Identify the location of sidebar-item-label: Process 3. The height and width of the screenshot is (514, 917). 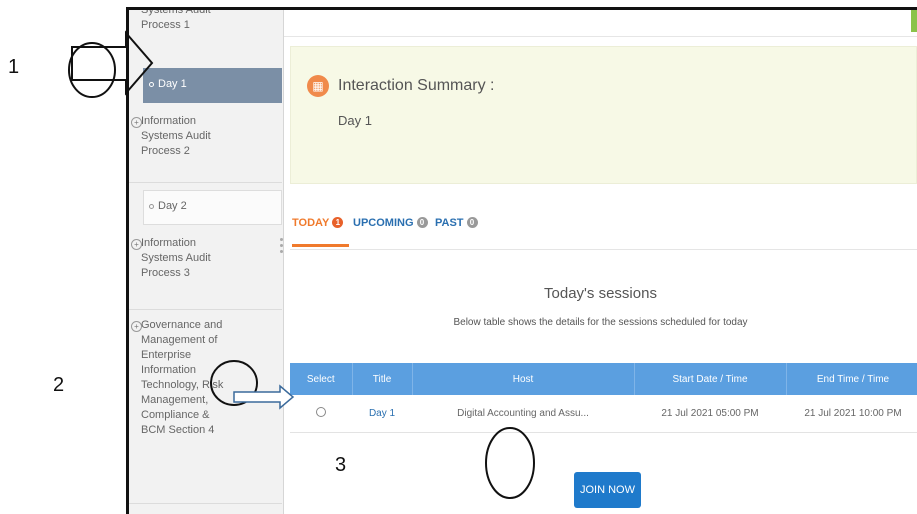
(165, 273).